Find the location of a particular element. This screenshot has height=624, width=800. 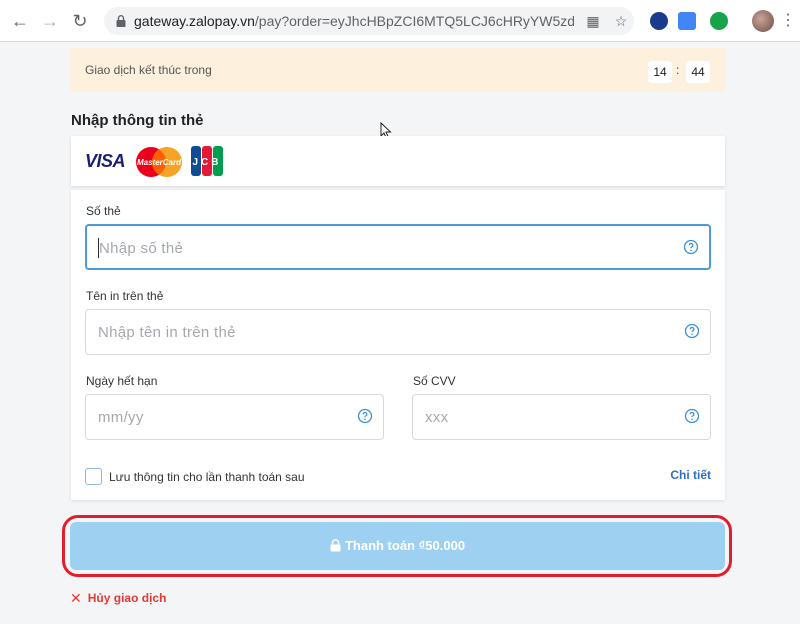

card-name-input: Nhập tên in trên thẻ is located at coordinates (398, 332).